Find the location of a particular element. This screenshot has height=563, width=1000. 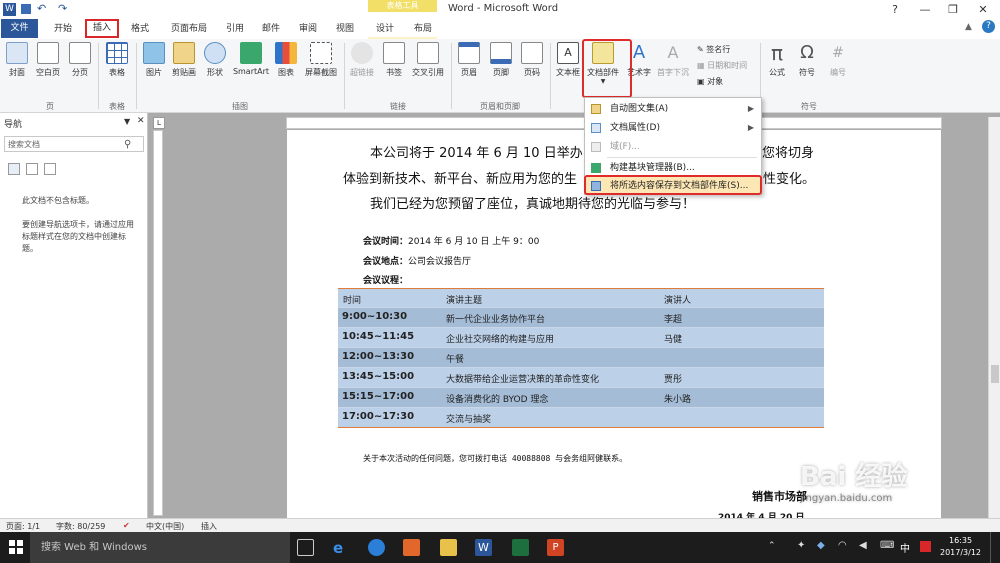

close-button: ✕ is located at coordinates (983, 10).